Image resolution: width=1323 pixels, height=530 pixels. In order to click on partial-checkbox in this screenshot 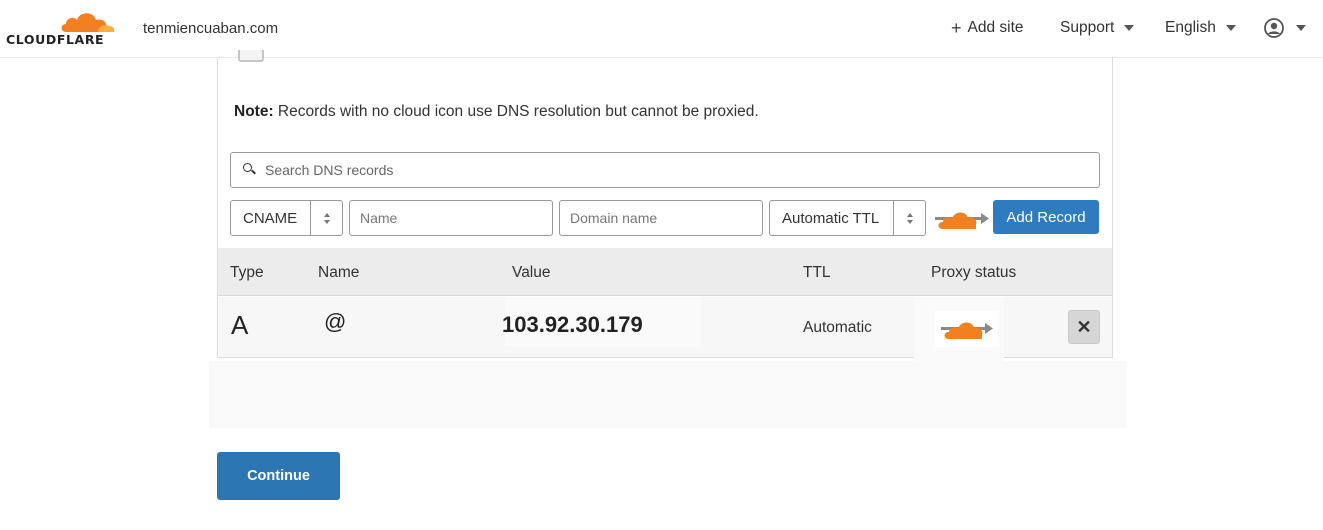, I will do `click(251, 56)`.